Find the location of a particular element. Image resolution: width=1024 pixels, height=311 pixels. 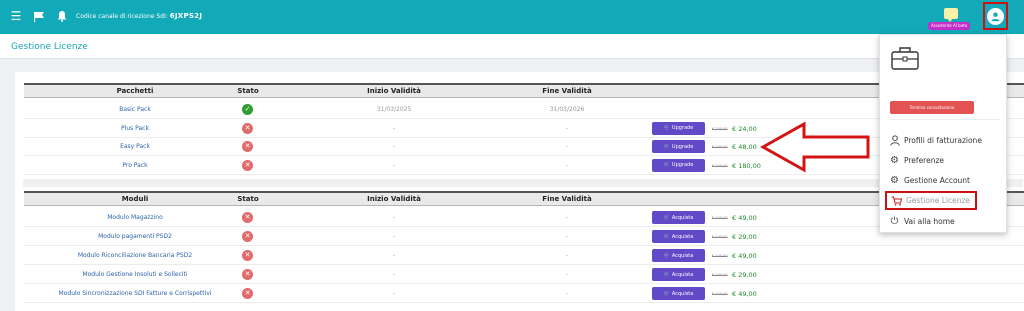

price: € 24,00 is located at coordinates (744, 128).